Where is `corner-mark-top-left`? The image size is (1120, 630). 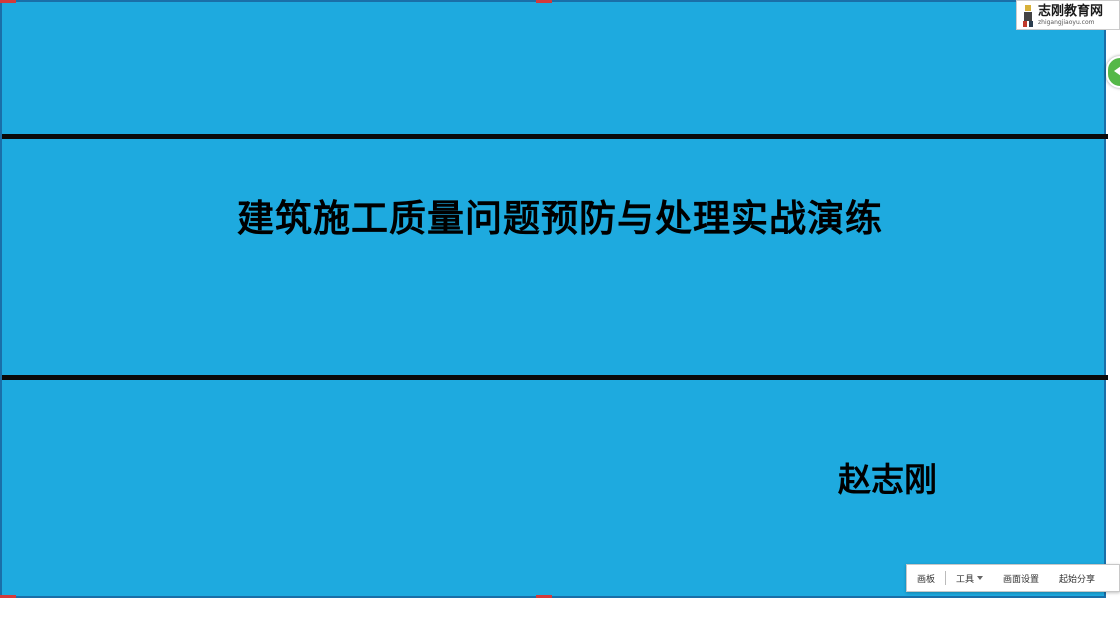 corner-mark-top-left is located at coordinates (8, 1).